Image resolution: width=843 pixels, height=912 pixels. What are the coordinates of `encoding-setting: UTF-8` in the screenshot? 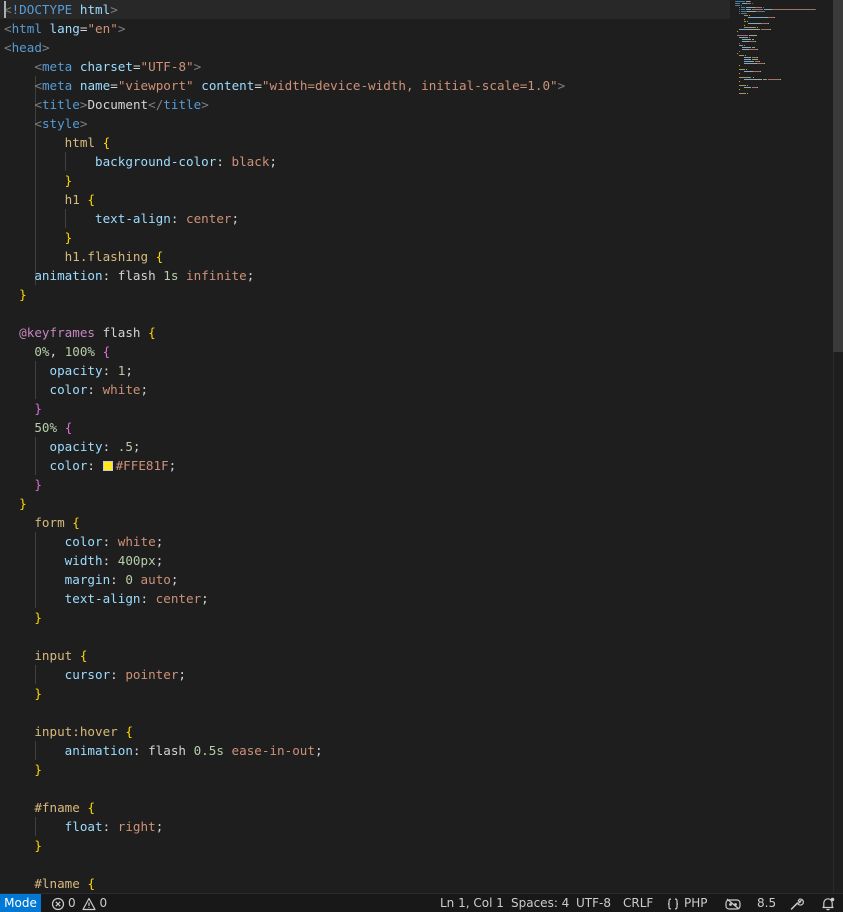 It's located at (593, 903).